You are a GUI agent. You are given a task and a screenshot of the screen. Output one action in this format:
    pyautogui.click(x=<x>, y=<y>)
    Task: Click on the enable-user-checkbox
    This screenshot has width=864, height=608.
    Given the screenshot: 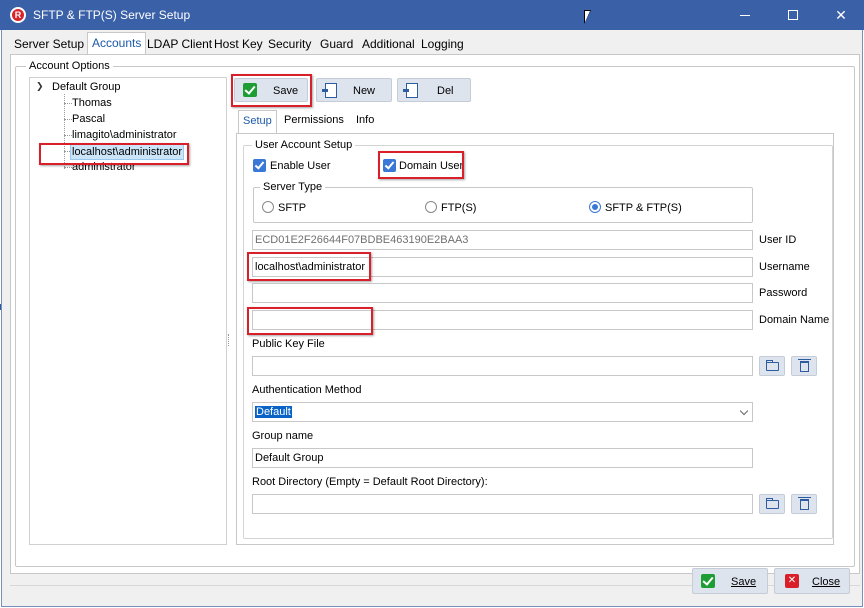 What is the action you would take?
    pyautogui.click(x=259, y=165)
    